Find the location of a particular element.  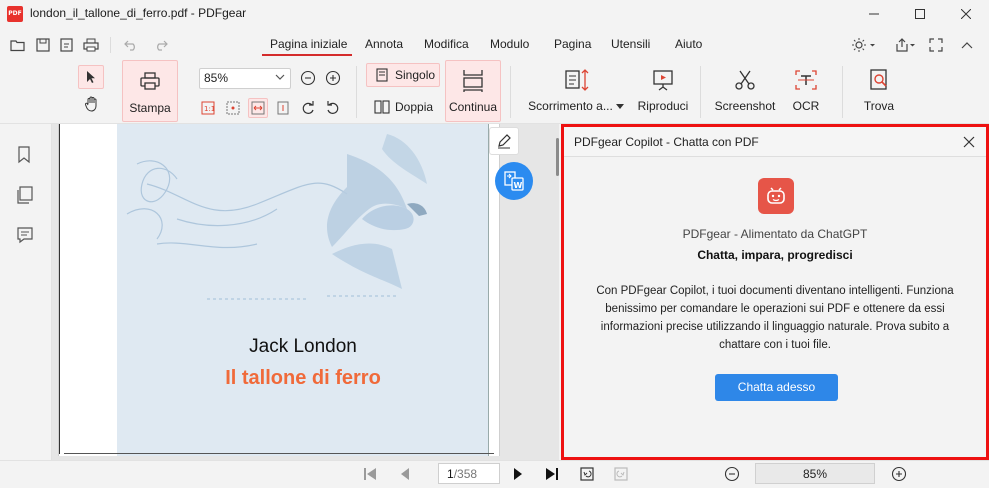

page-number-input: 1/358 is located at coordinates (469, 473).